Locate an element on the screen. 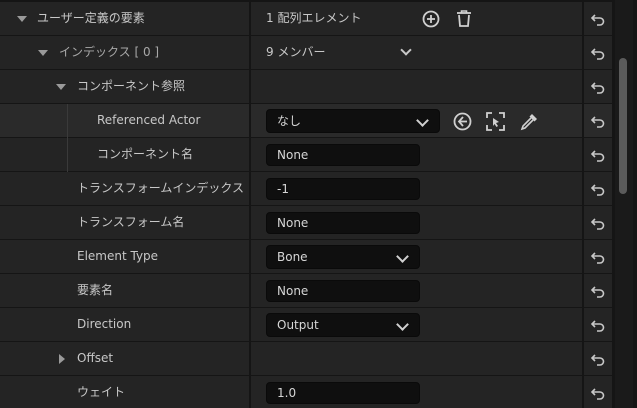 Image resolution: width=637 pixels, height=408 pixels. value-cell: Bone is located at coordinates (416, 256).